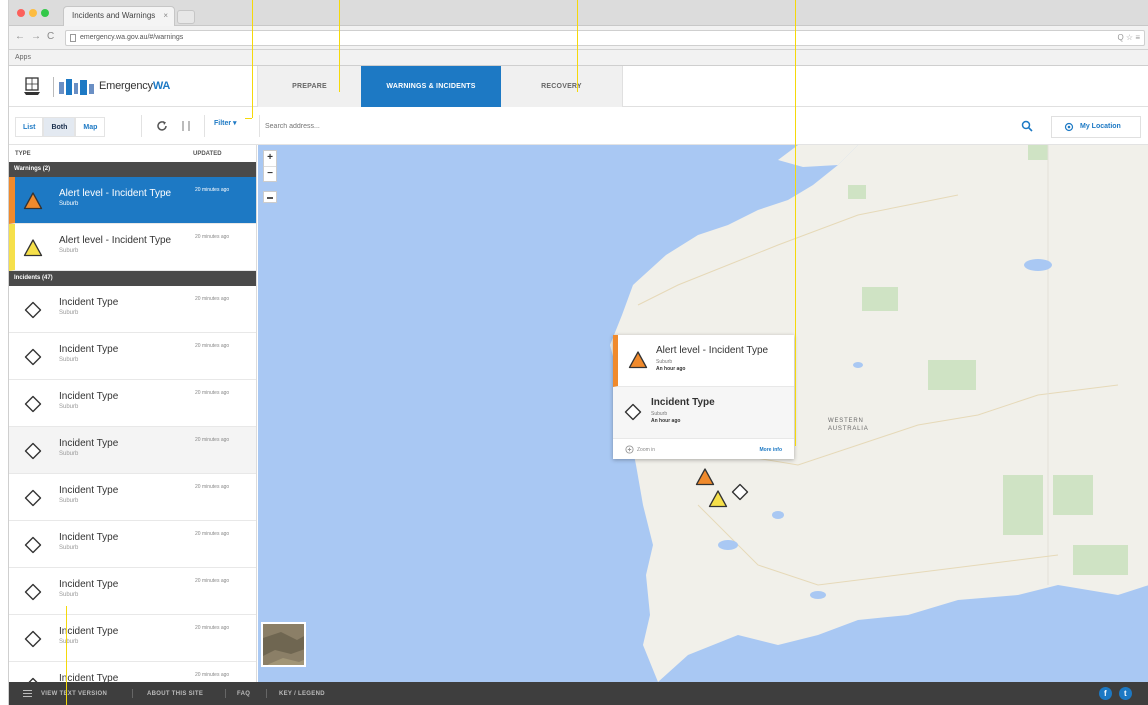 The width and height of the screenshot is (1148, 705). I want to click on tab-recovery: RECOVERY, so click(562, 86).